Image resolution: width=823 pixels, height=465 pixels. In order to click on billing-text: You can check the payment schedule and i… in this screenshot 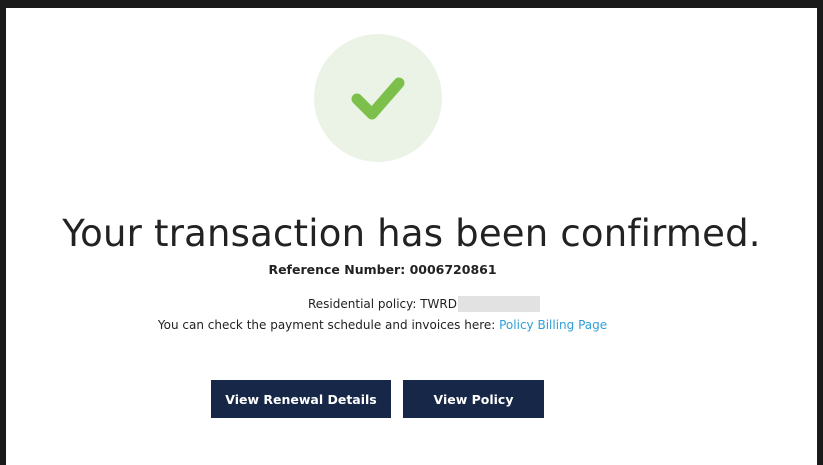, I will do `click(328, 325)`.